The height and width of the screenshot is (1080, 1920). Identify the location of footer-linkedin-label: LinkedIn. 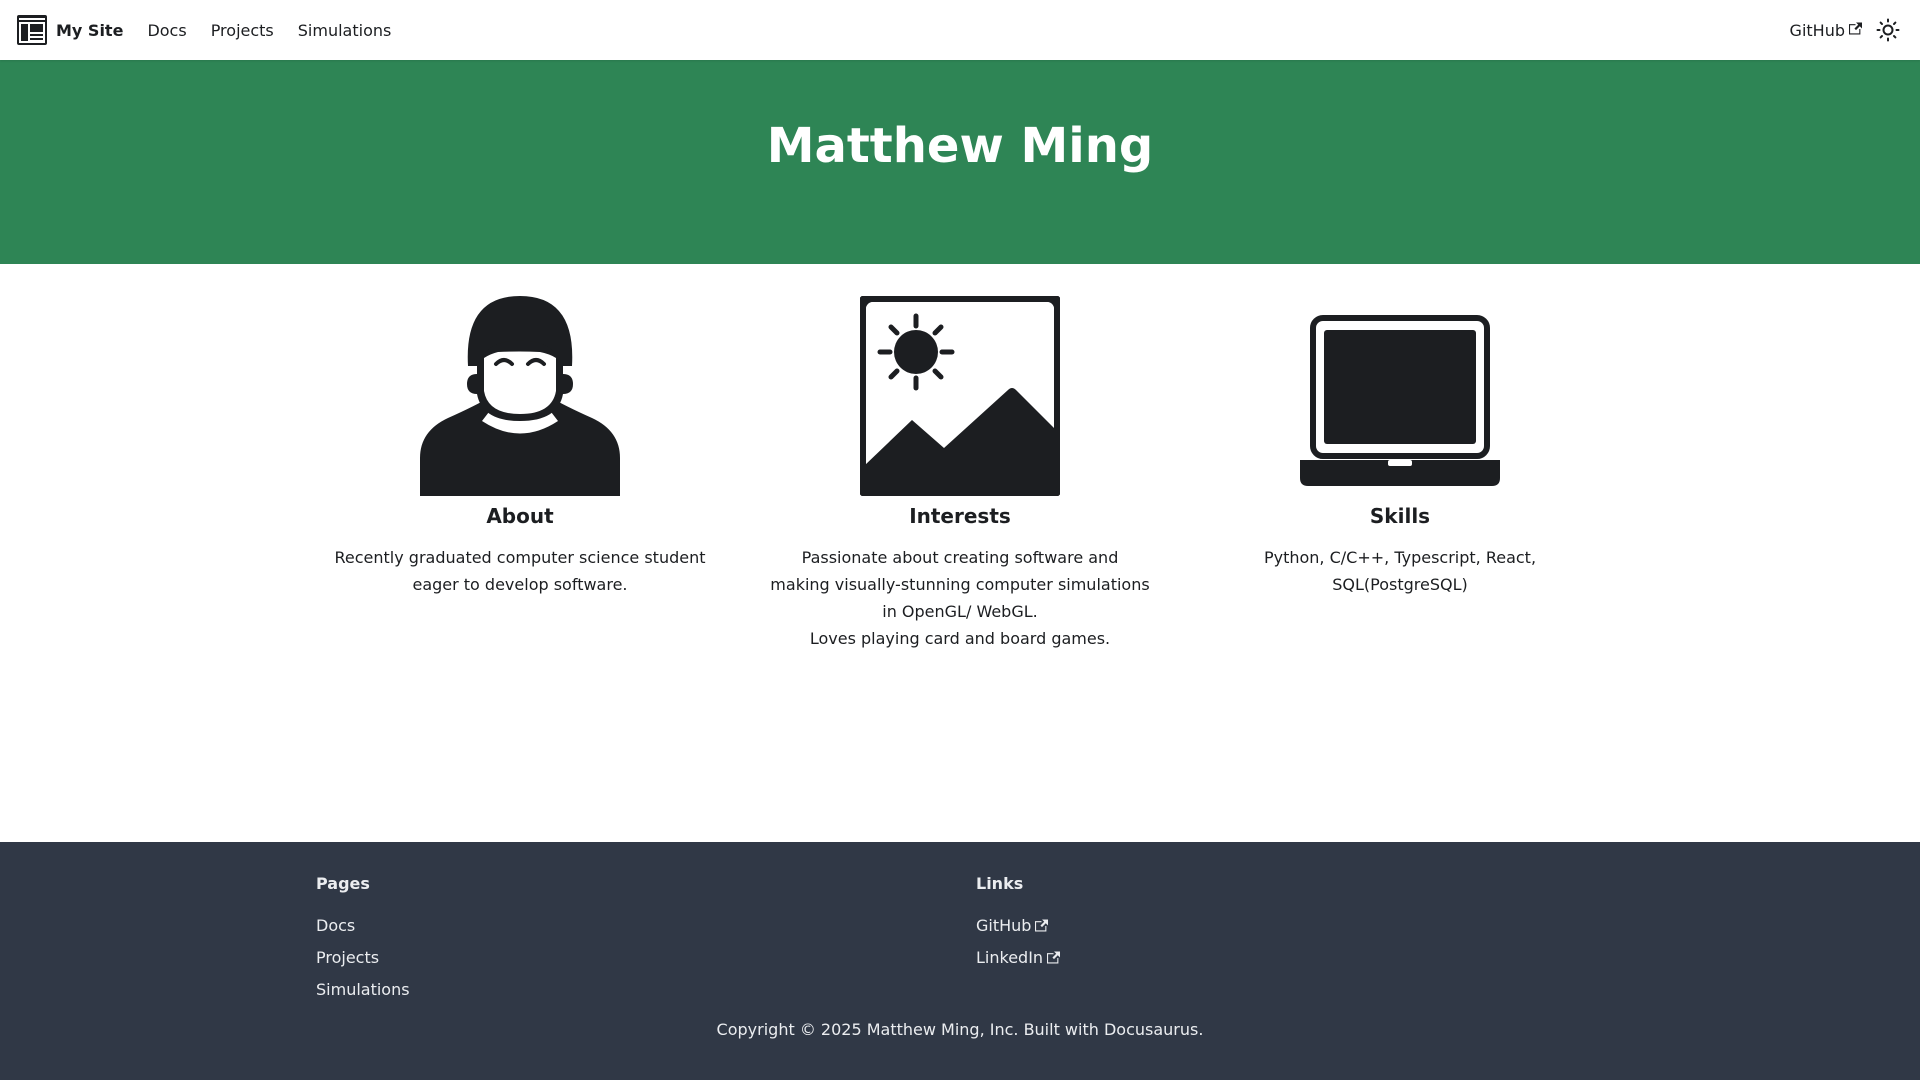
(1010, 957).